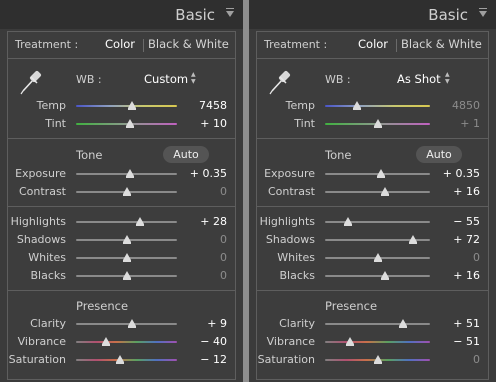  What do you see at coordinates (460, 239) in the screenshot?
I see `slider-value: + 72` at bounding box center [460, 239].